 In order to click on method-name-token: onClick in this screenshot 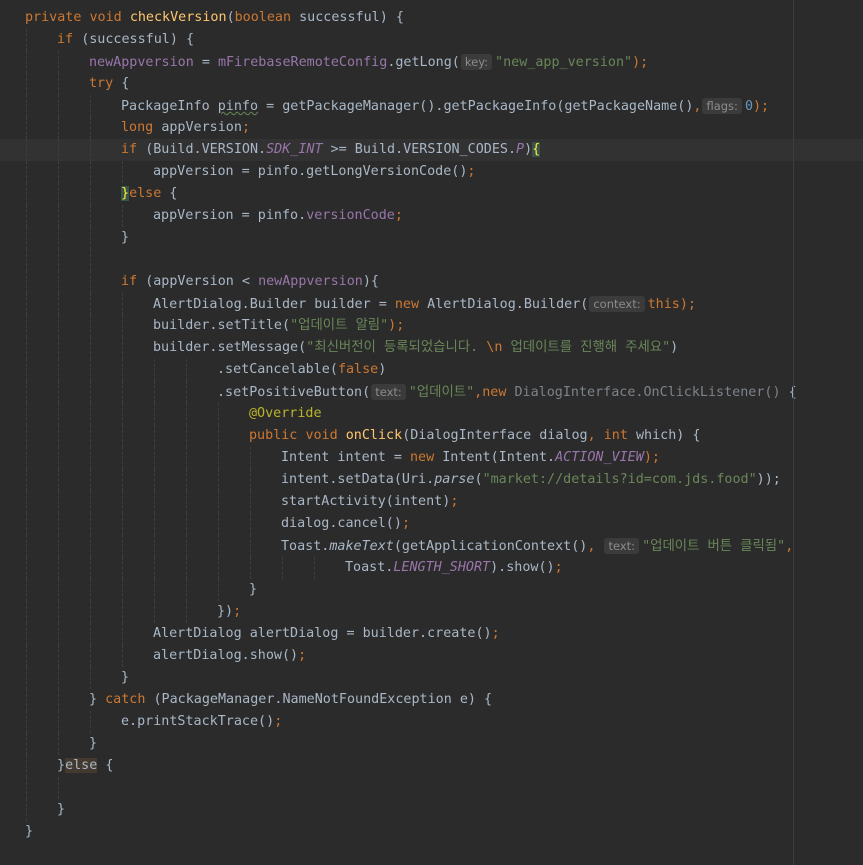, I will do `click(374, 435)`.